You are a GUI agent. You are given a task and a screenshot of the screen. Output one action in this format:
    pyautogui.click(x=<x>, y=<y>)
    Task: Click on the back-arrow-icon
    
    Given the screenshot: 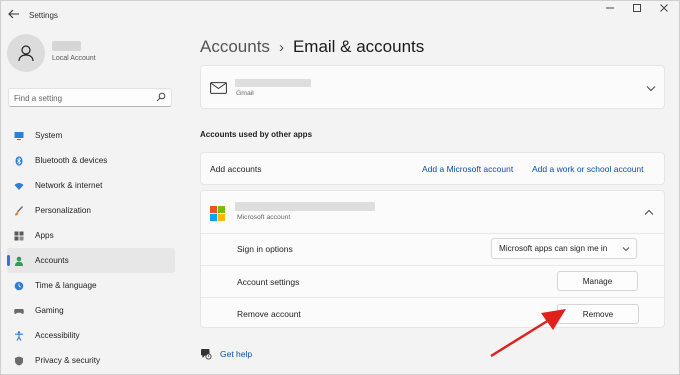 What is the action you would take?
    pyautogui.click(x=14, y=15)
    